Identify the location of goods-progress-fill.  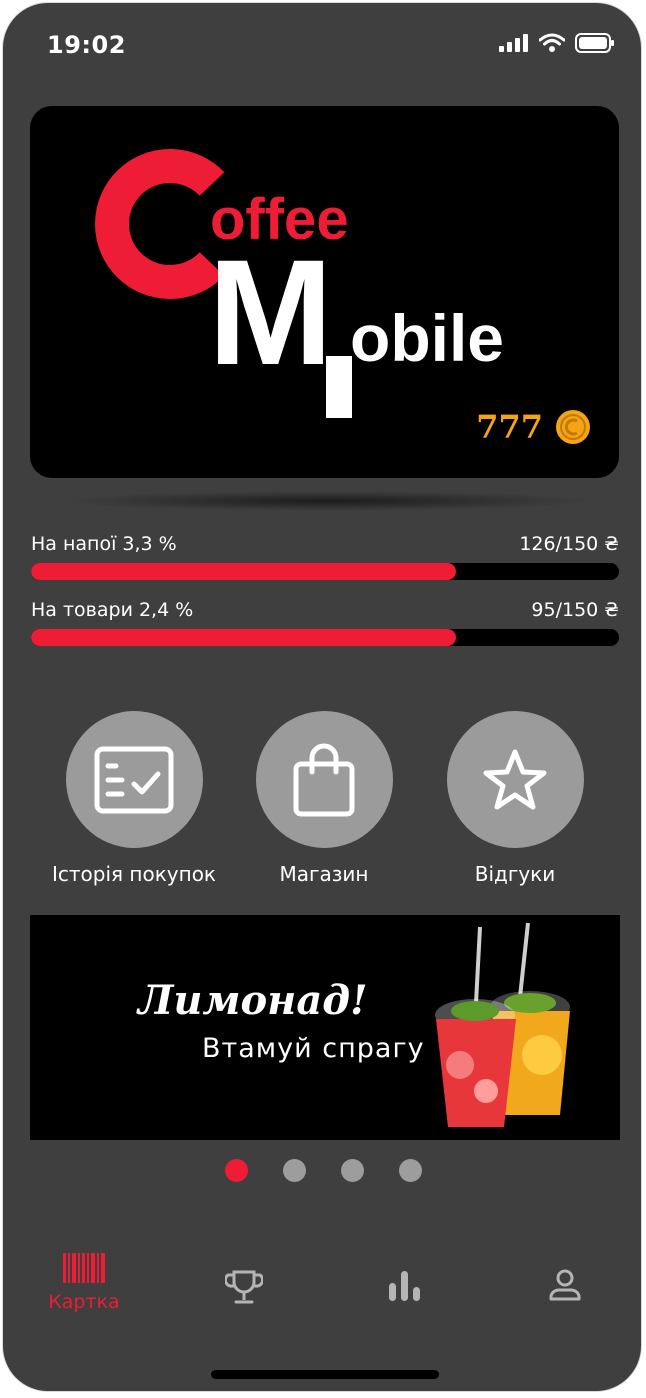
(243, 637).